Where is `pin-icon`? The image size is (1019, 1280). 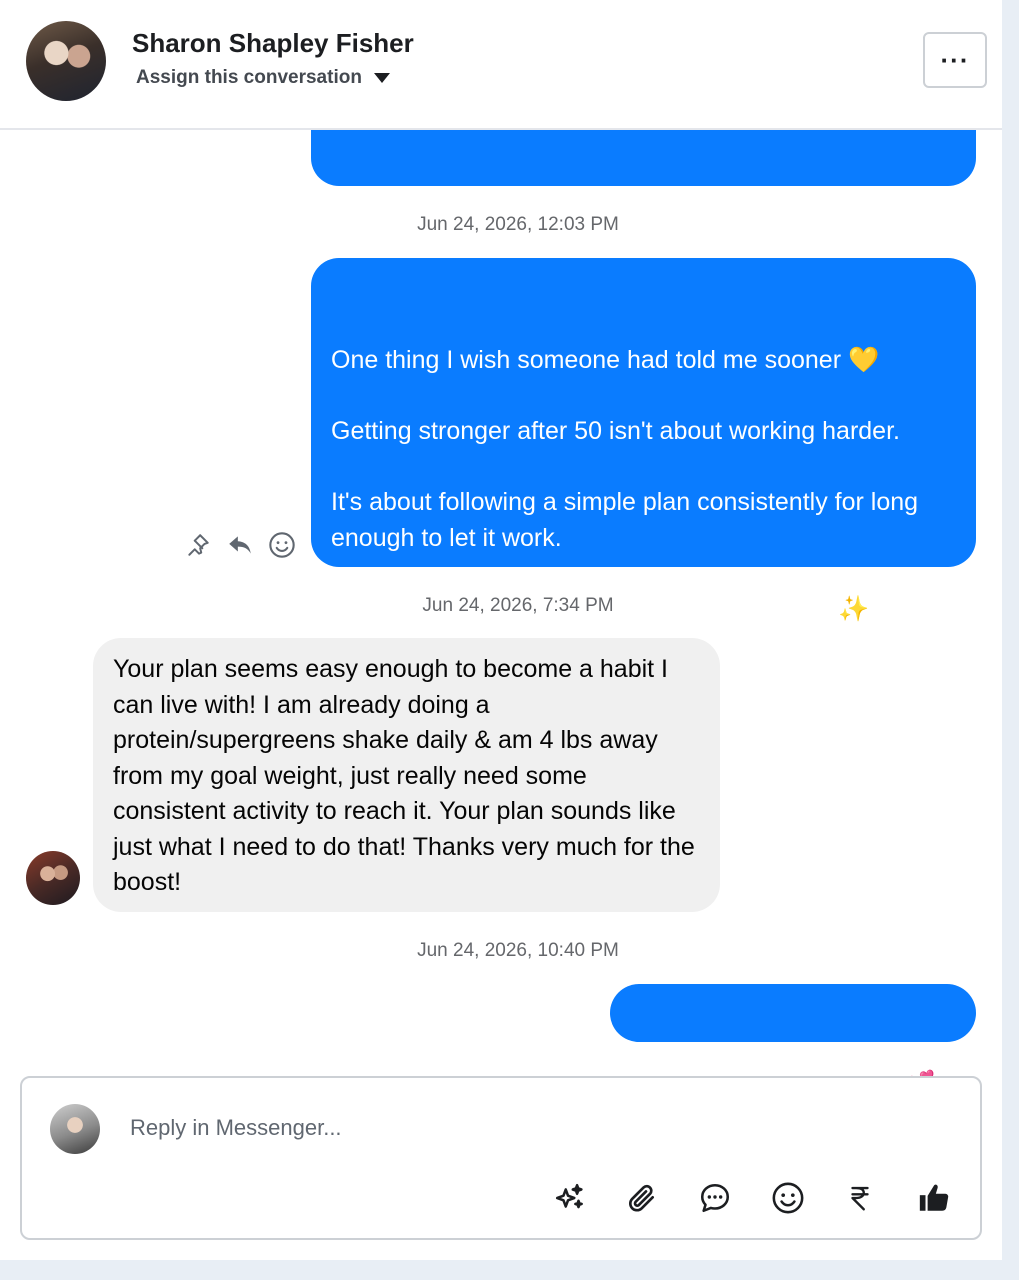 pin-icon is located at coordinates (198, 545).